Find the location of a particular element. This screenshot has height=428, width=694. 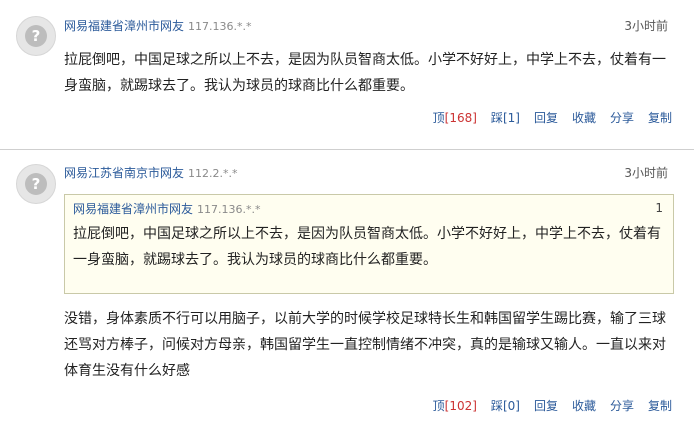

ip-address: 112.2.*.* is located at coordinates (213, 173).